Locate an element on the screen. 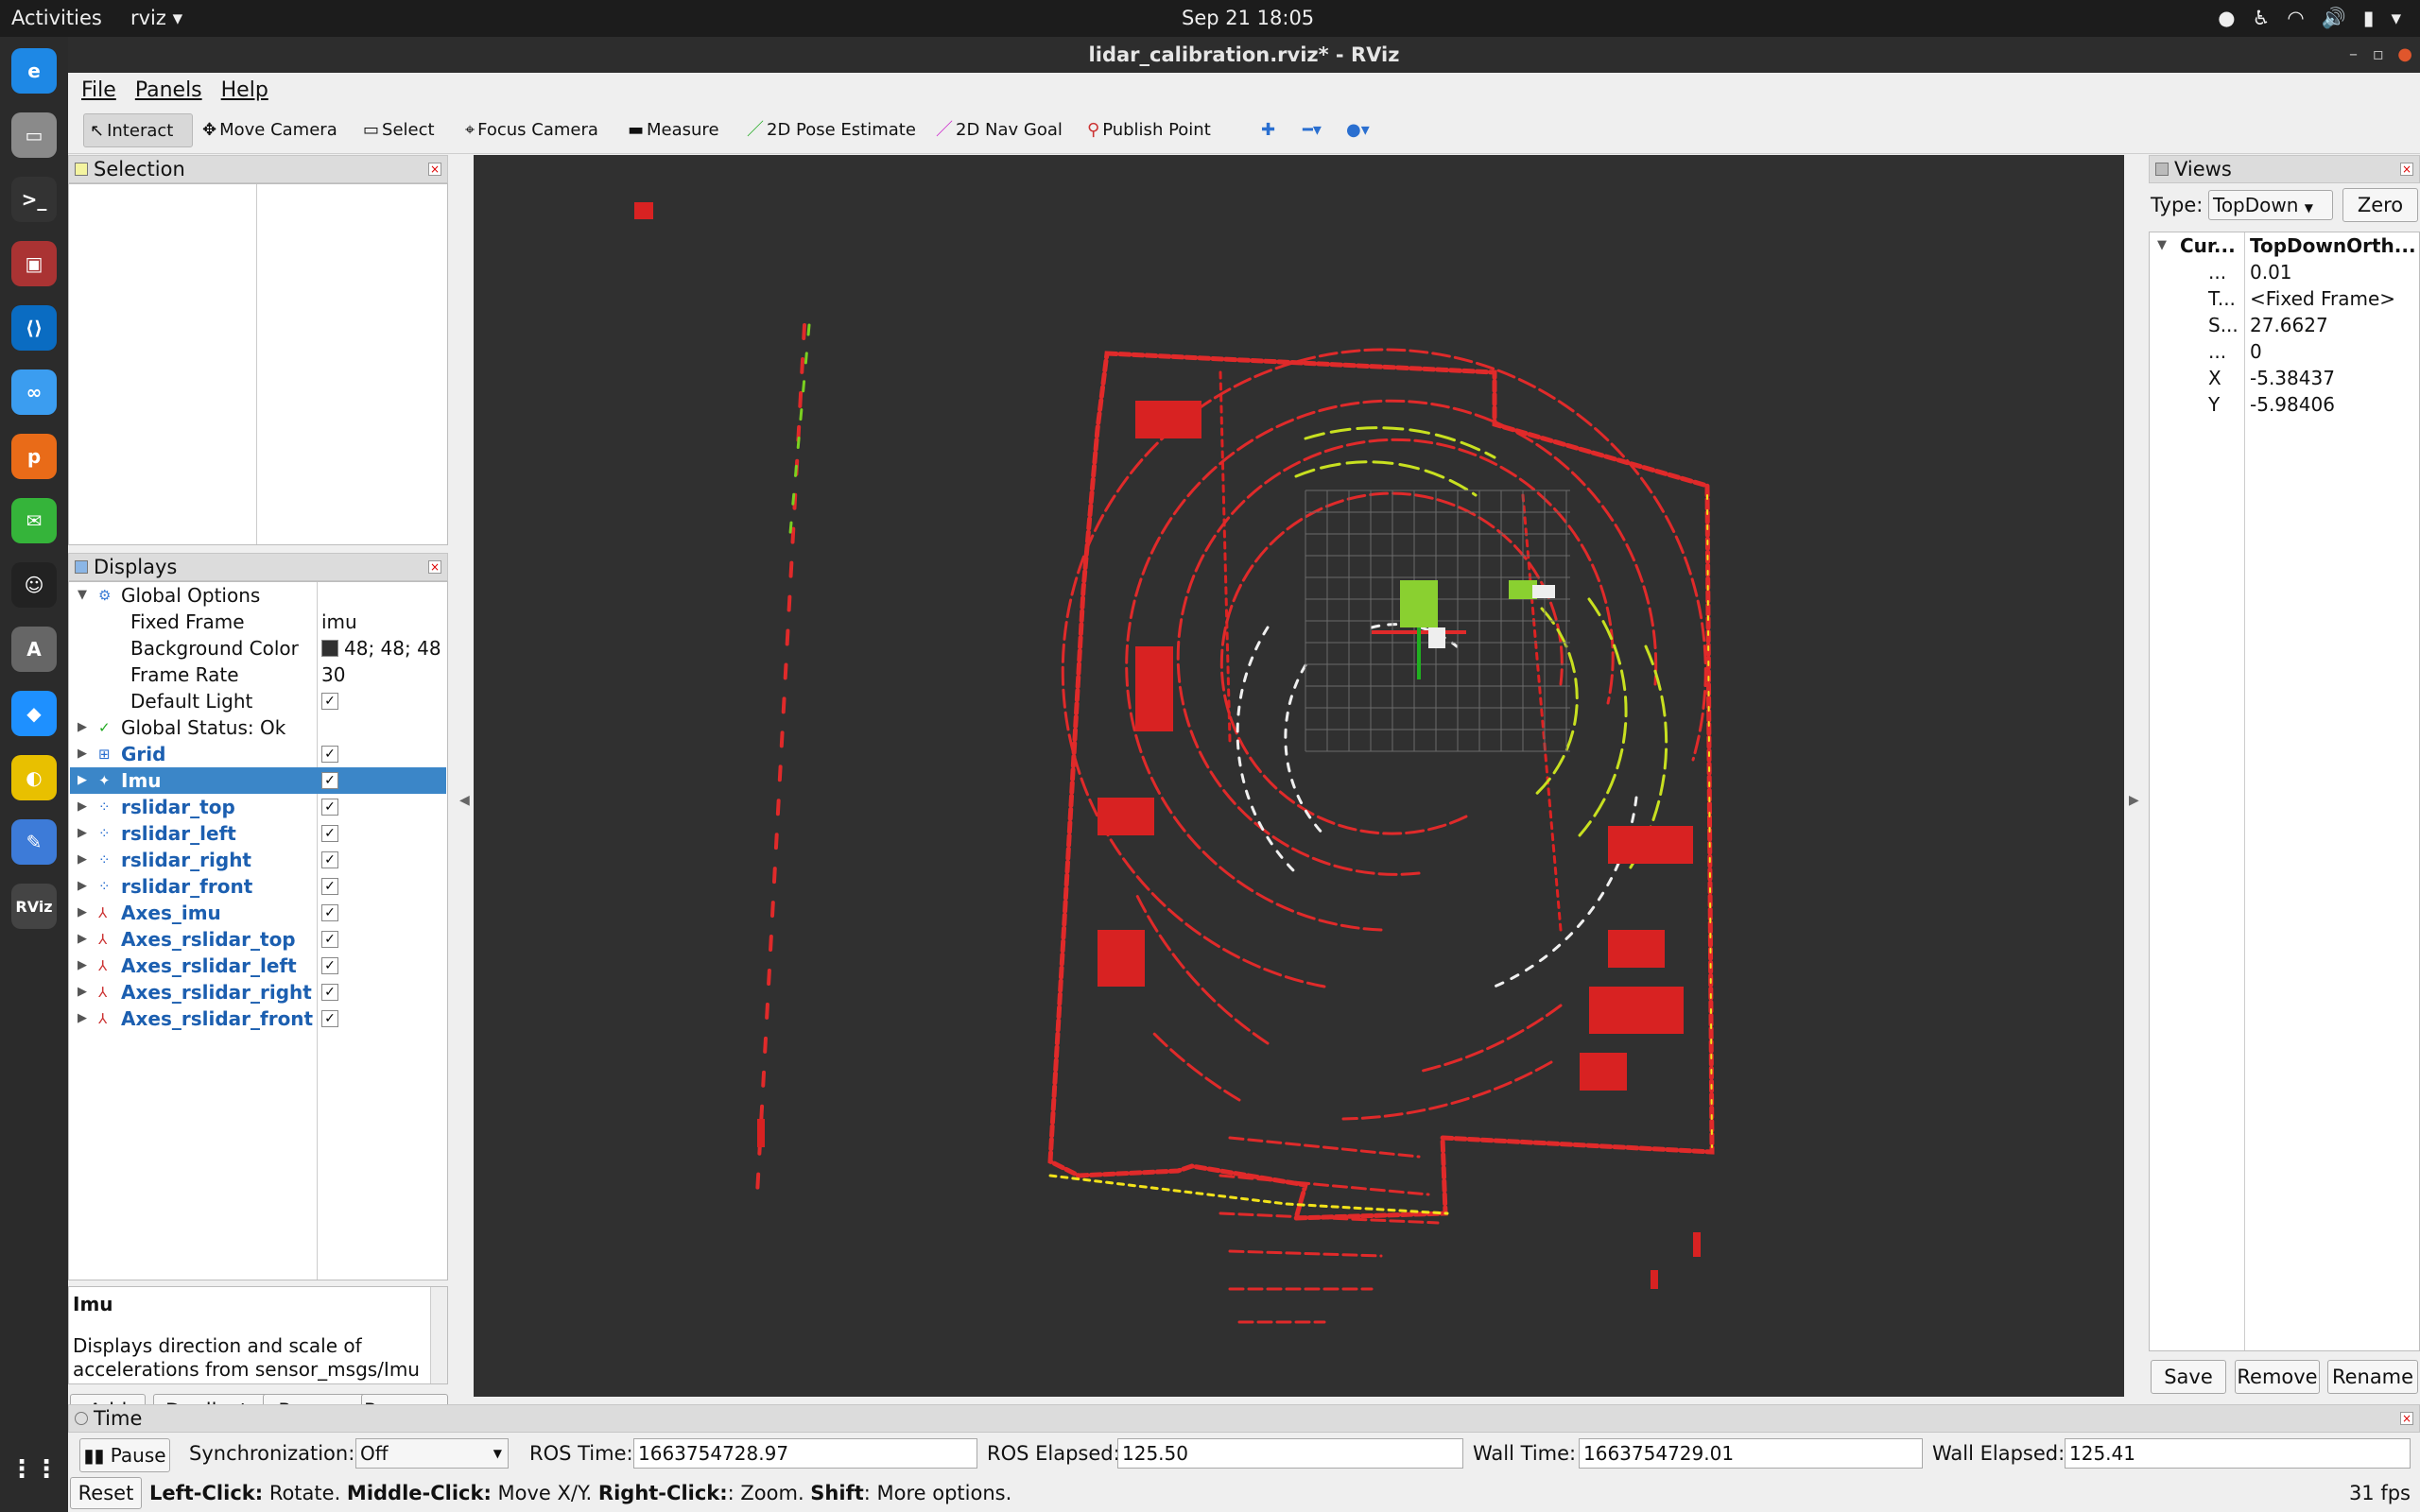 This screenshot has height=1512, width=2420. view-prop-row: T... <Fixed Frame> is located at coordinates (2284, 298).